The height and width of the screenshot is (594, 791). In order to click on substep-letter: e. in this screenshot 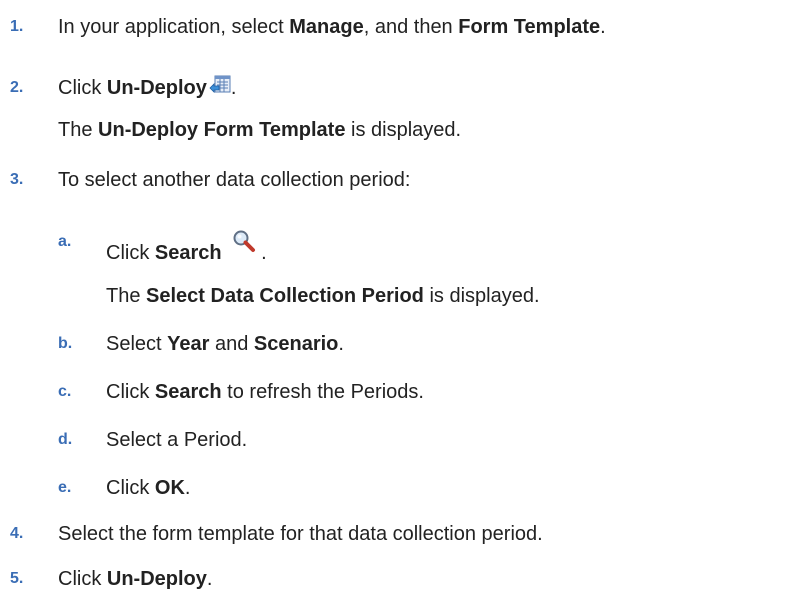, I will do `click(65, 487)`.